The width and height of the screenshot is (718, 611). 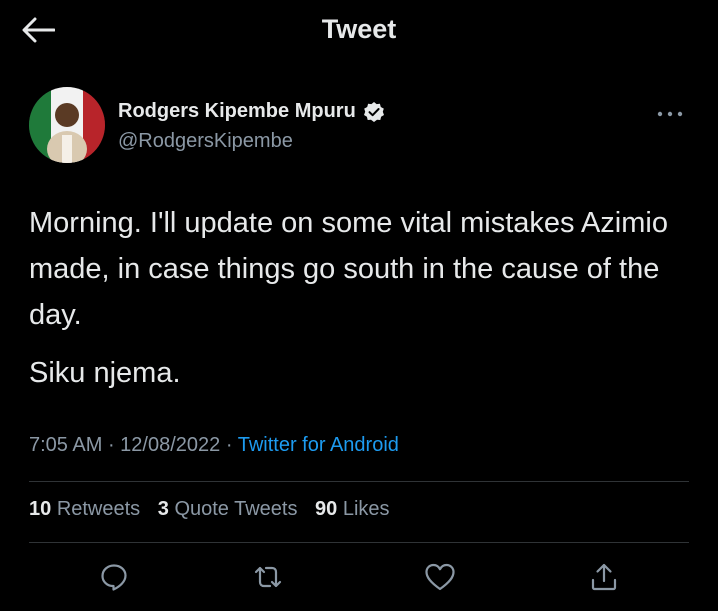 What do you see at coordinates (163, 509) in the screenshot?
I see `quote-tweets-count: 3` at bounding box center [163, 509].